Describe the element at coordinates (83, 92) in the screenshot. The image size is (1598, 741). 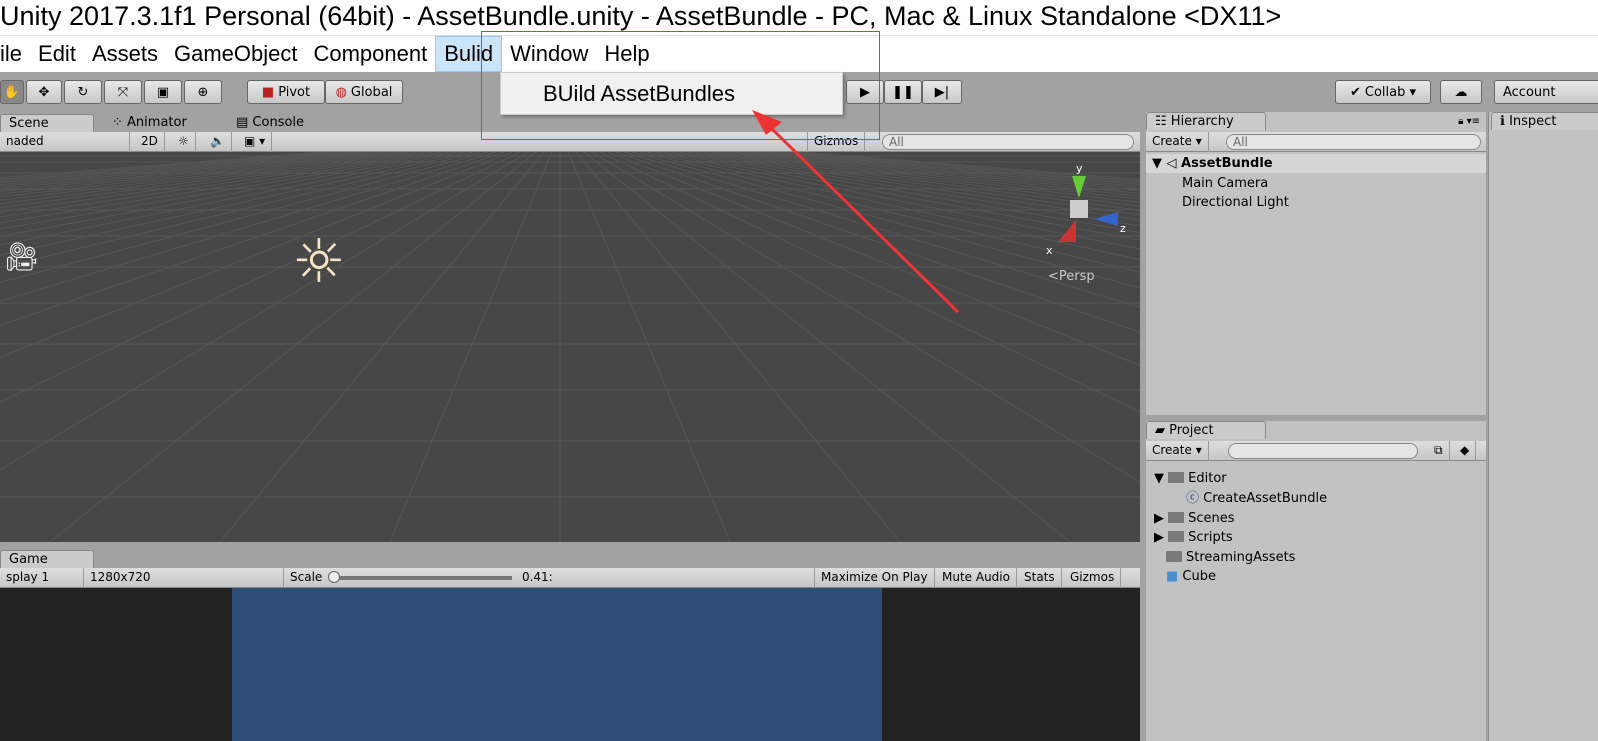
I see `rotate-tool-icon: ↻` at that location.